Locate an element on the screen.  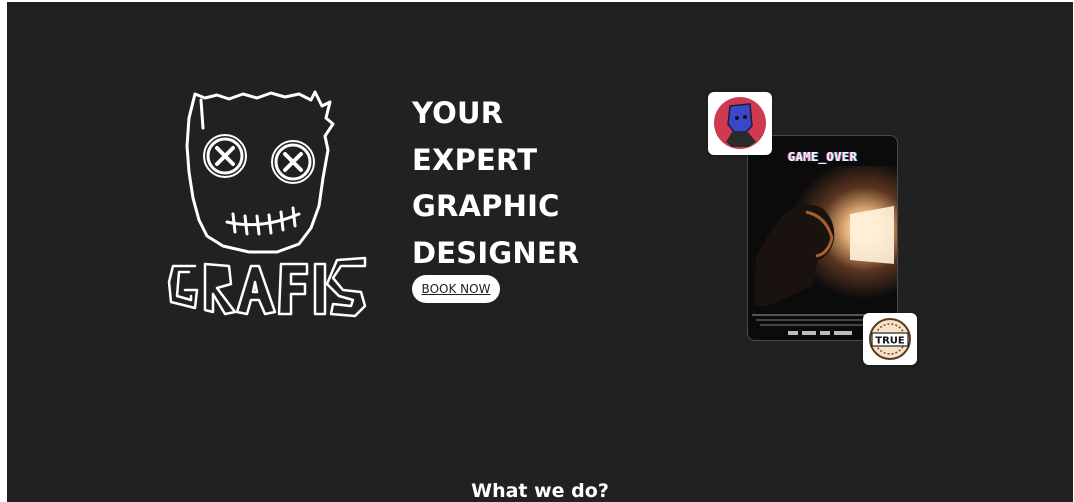
what-we-do-heading: What we do? is located at coordinates (540, 491).